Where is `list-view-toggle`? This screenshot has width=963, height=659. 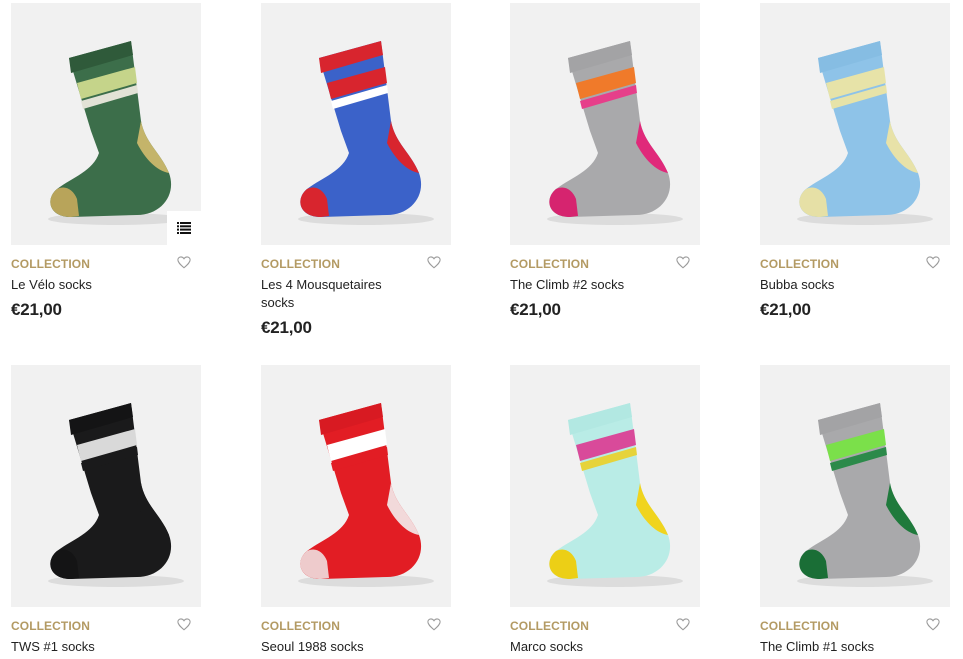 list-view-toggle is located at coordinates (184, 228).